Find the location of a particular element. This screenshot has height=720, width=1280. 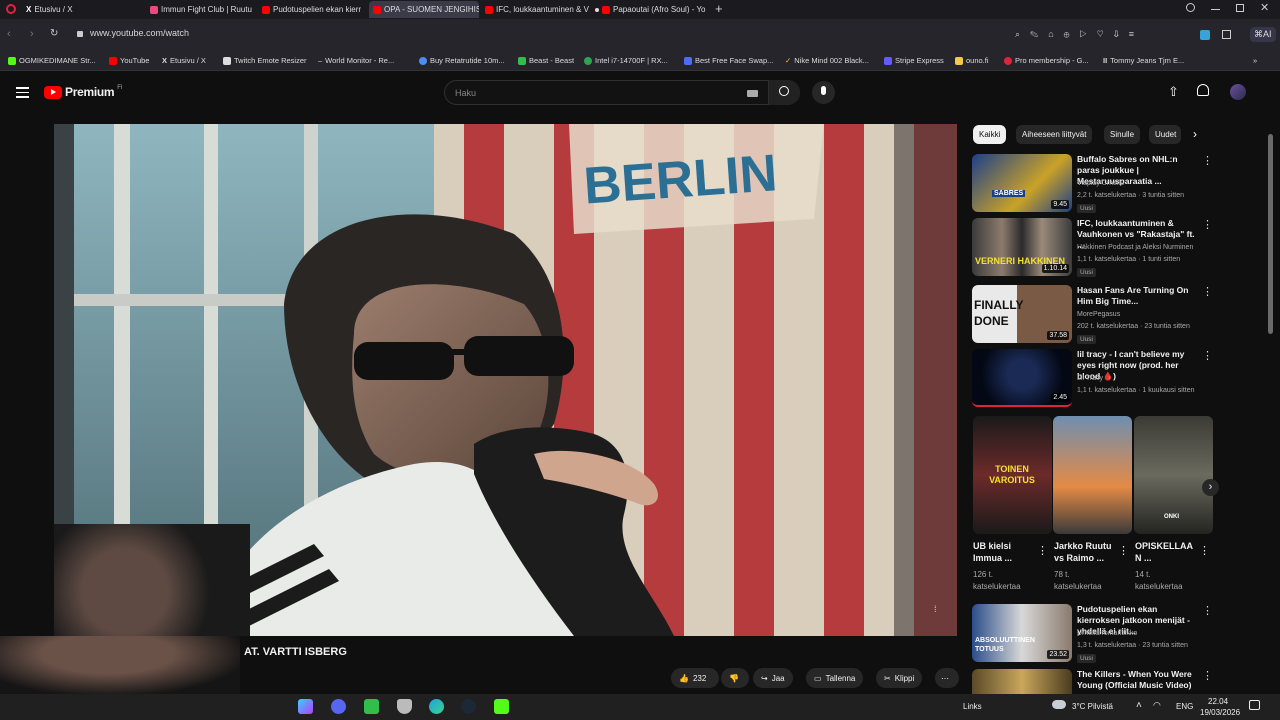

menu-hamburger-icon is located at coordinates (22, 92).